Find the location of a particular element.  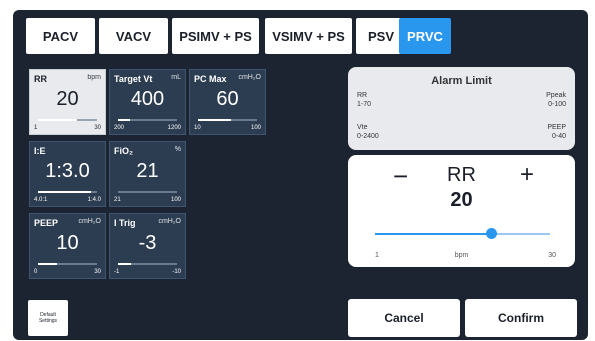

adjust-slider-knob is located at coordinates (491, 233).